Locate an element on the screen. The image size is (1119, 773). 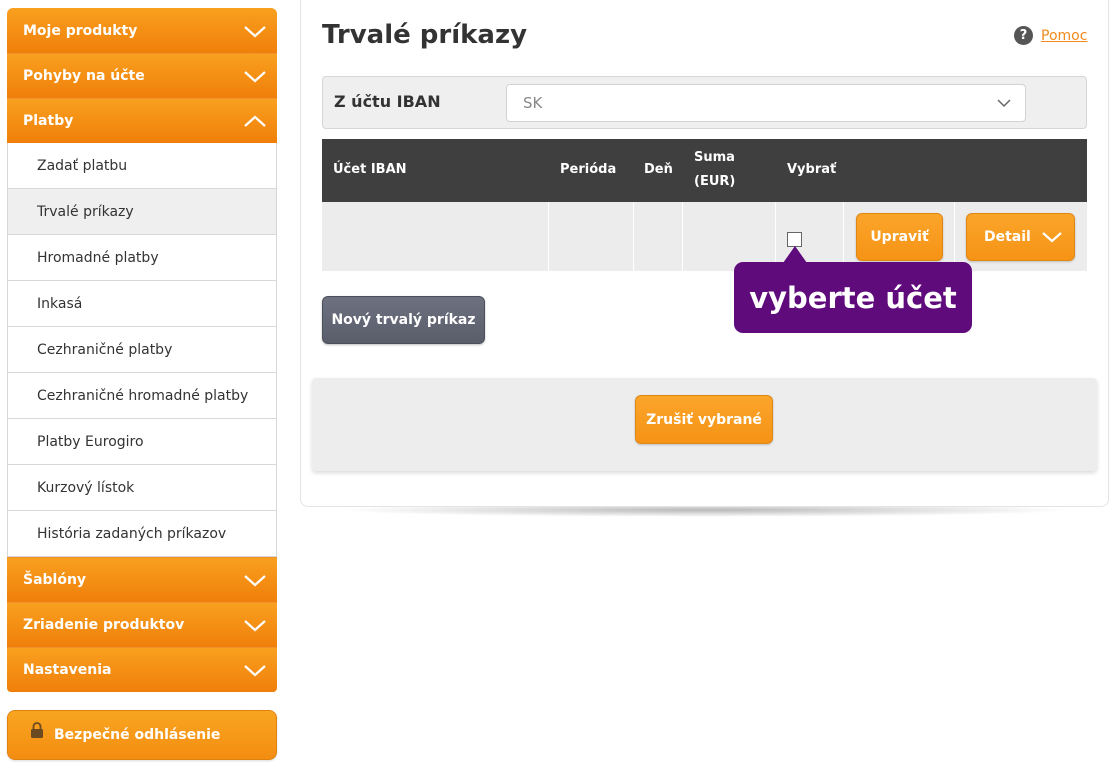
sidebar-item-kurzovy-listok: Kurzový lístok is located at coordinates (142, 488).